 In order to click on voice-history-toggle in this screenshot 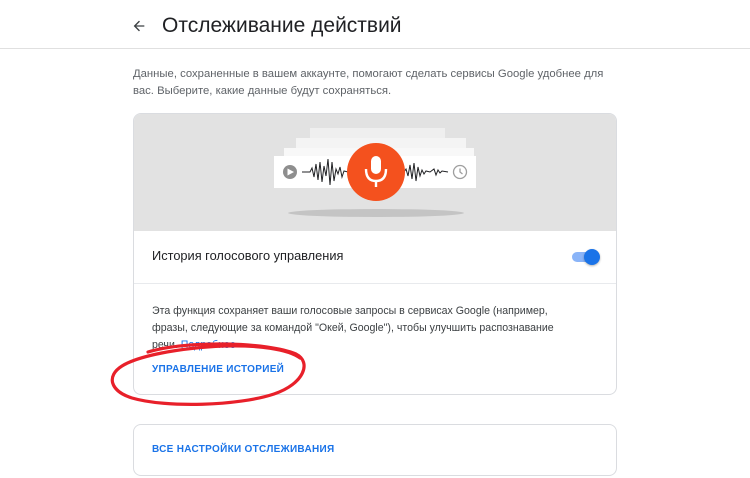, I will do `click(586, 257)`.